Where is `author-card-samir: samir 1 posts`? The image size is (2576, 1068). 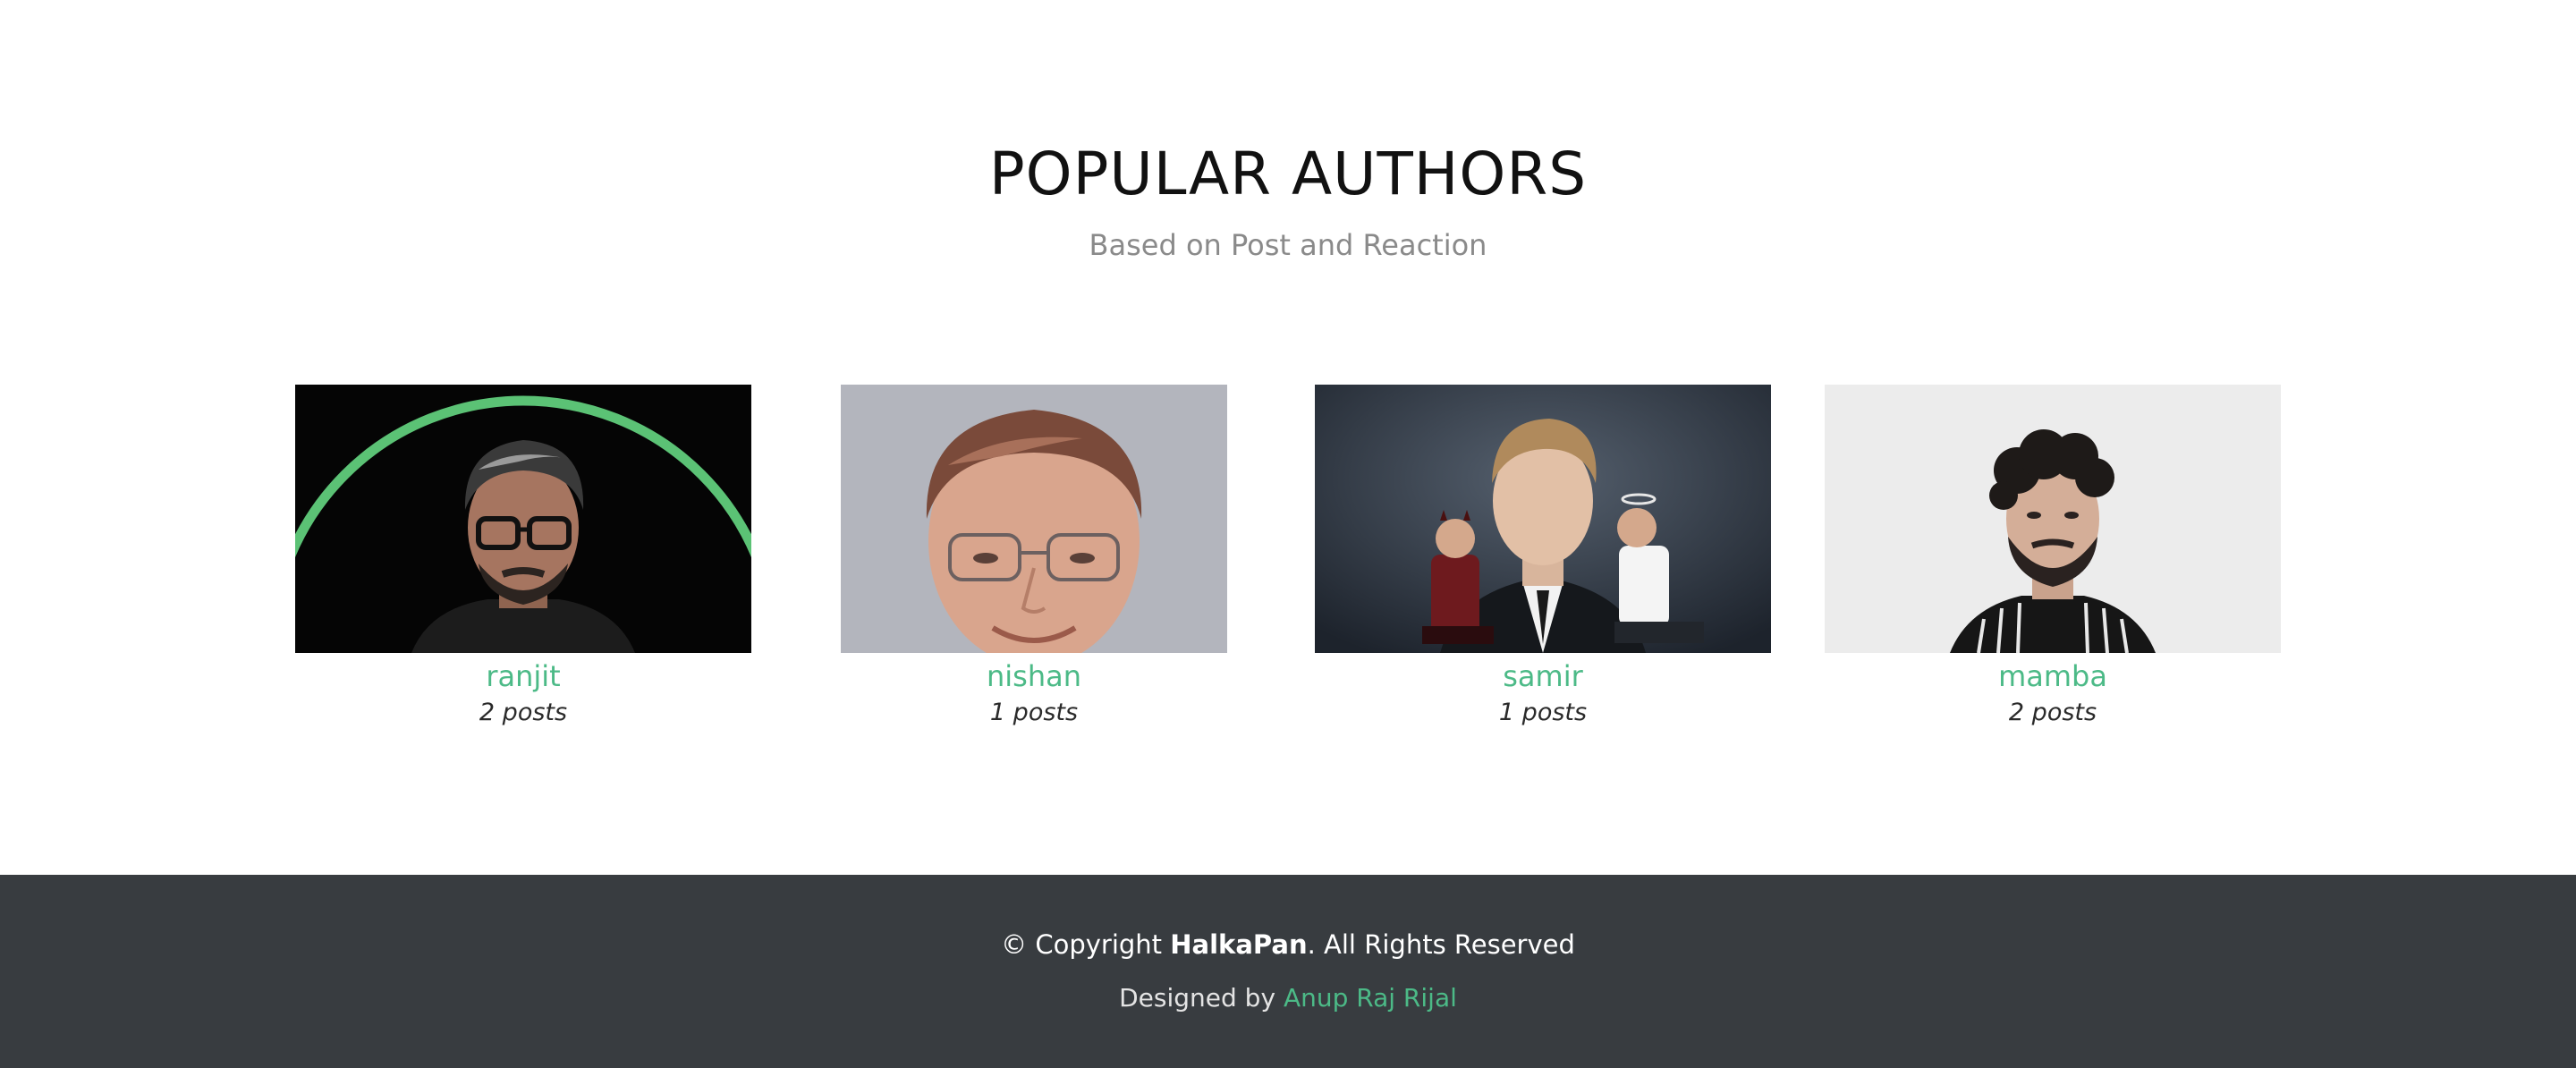
author-card-samir: samir 1 posts is located at coordinates (1543, 556).